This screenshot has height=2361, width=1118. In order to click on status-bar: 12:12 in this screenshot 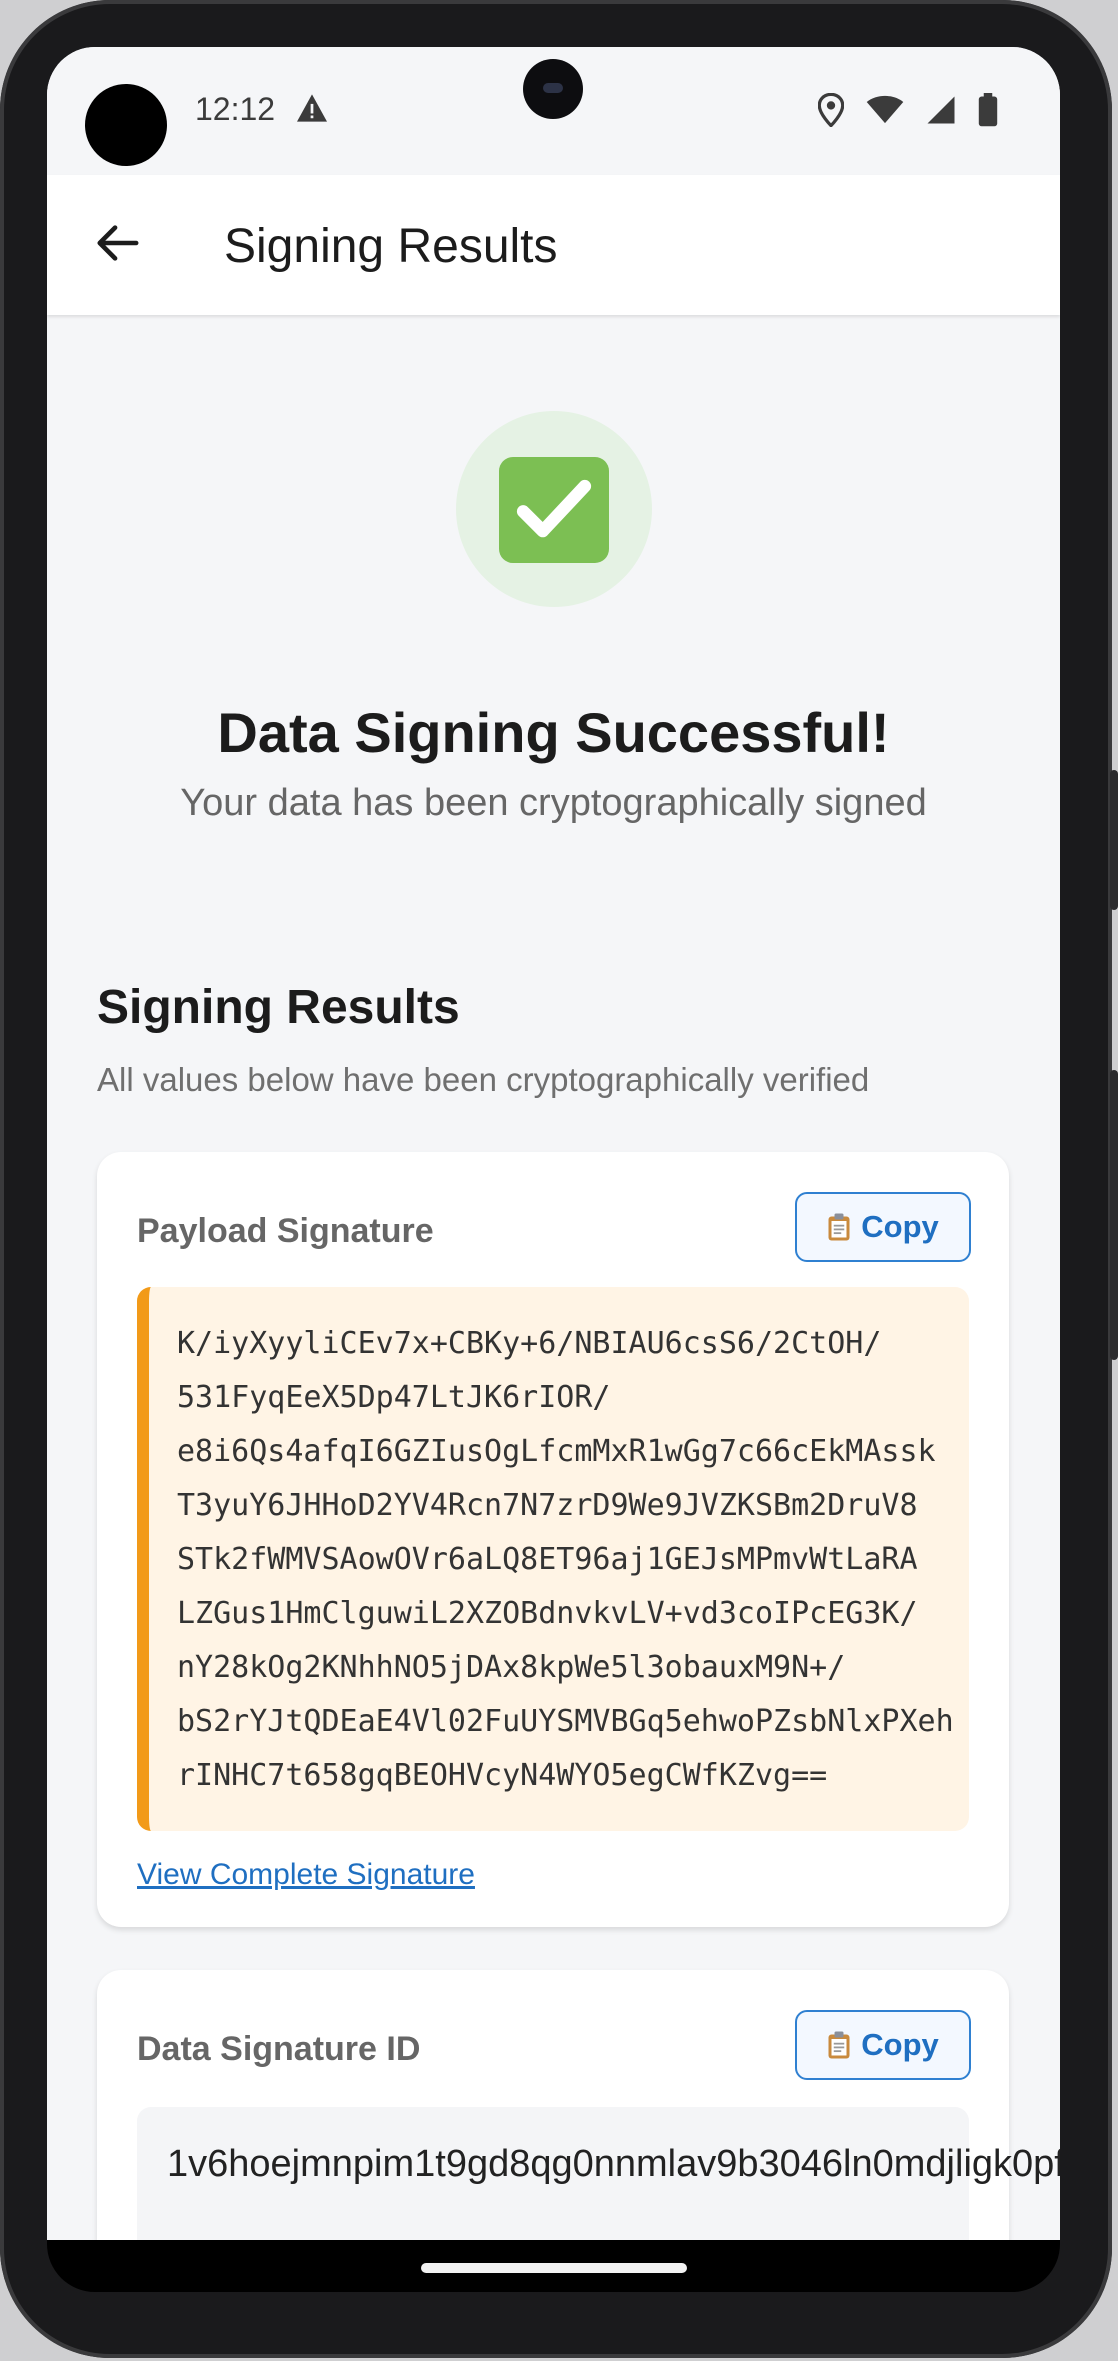, I will do `click(553, 111)`.